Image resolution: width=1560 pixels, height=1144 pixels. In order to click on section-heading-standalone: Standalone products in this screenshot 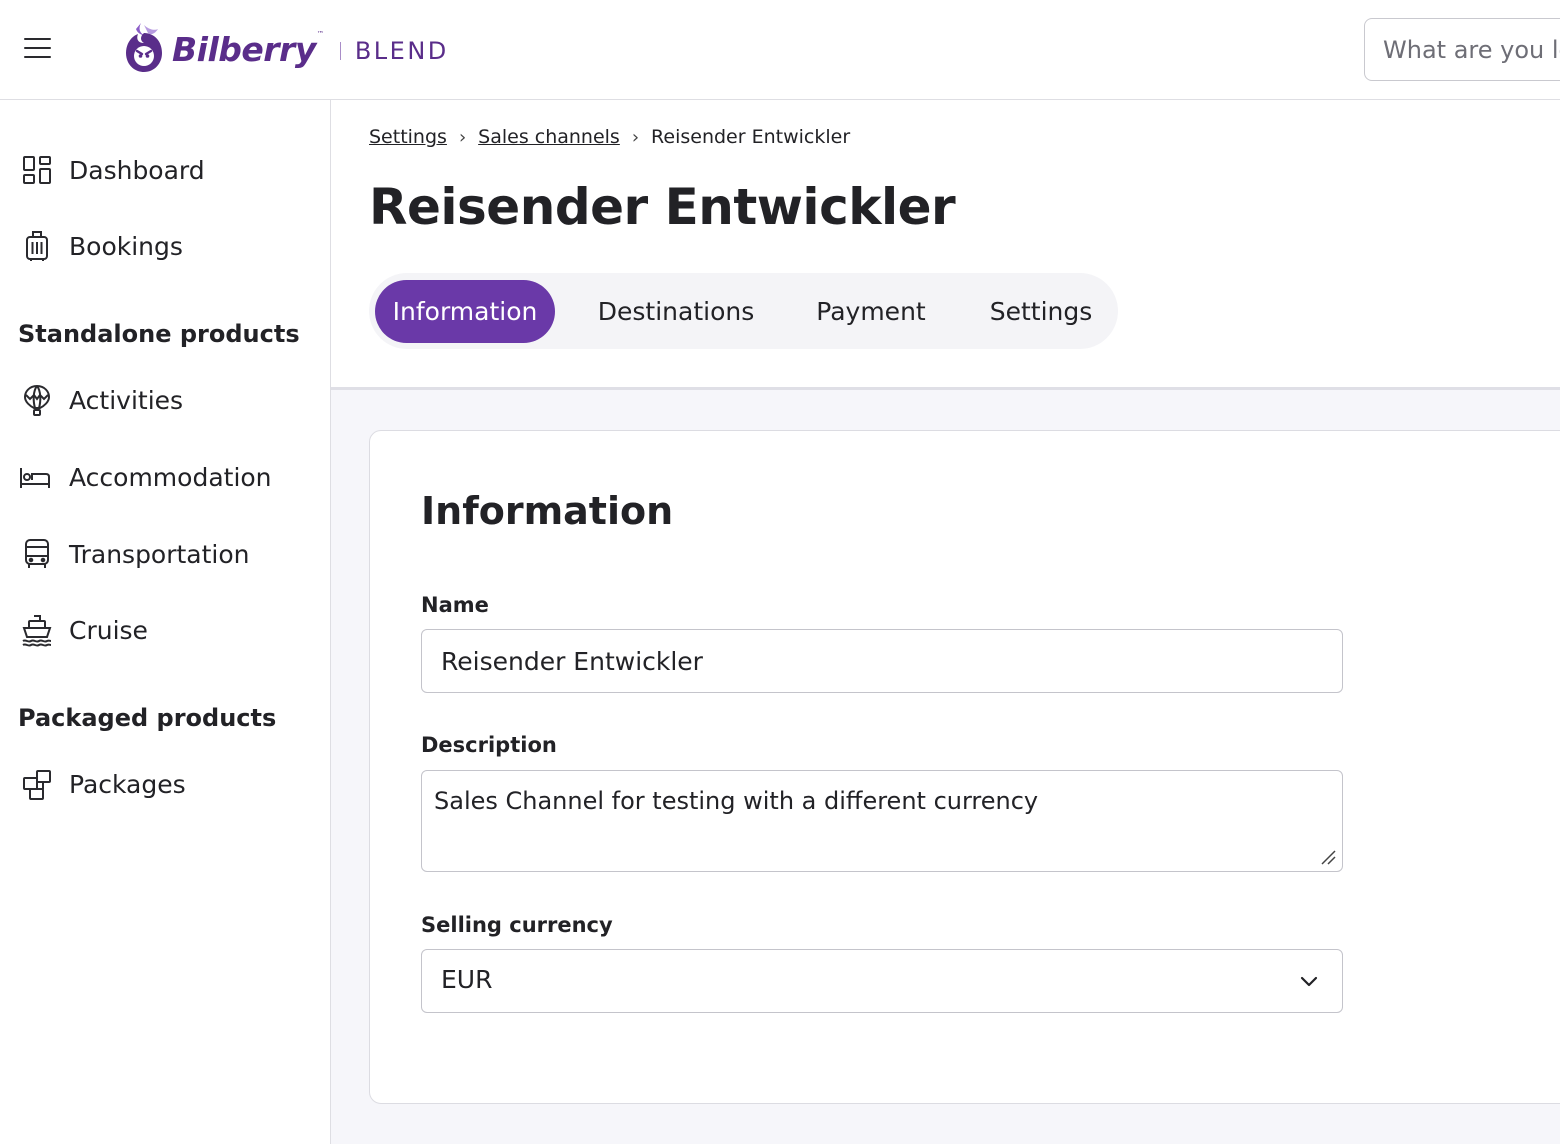, I will do `click(159, 334)`.